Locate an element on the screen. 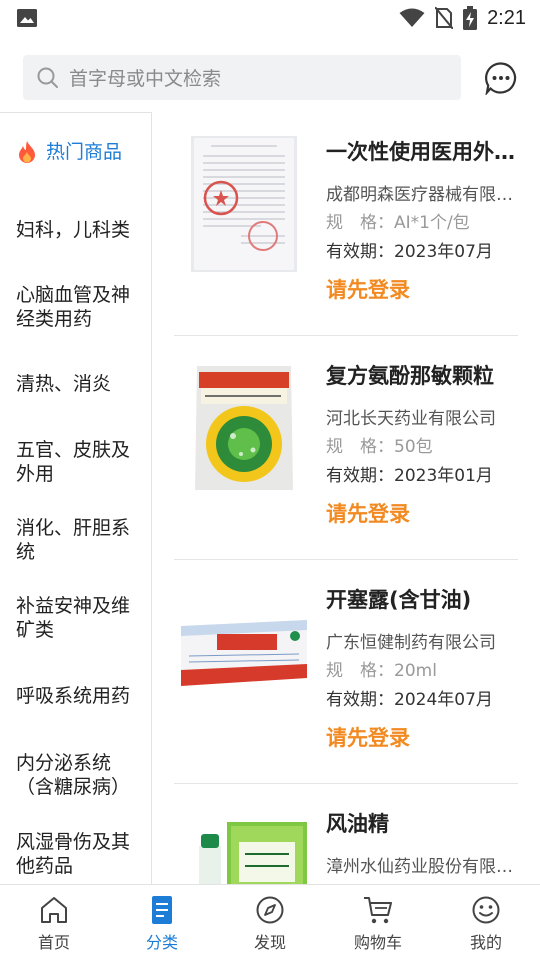 This screenshot has height=960, width=540. sidebar-item-tonic-vitamins: 补益安神及维矿类 is located at coordinates (75, 618).